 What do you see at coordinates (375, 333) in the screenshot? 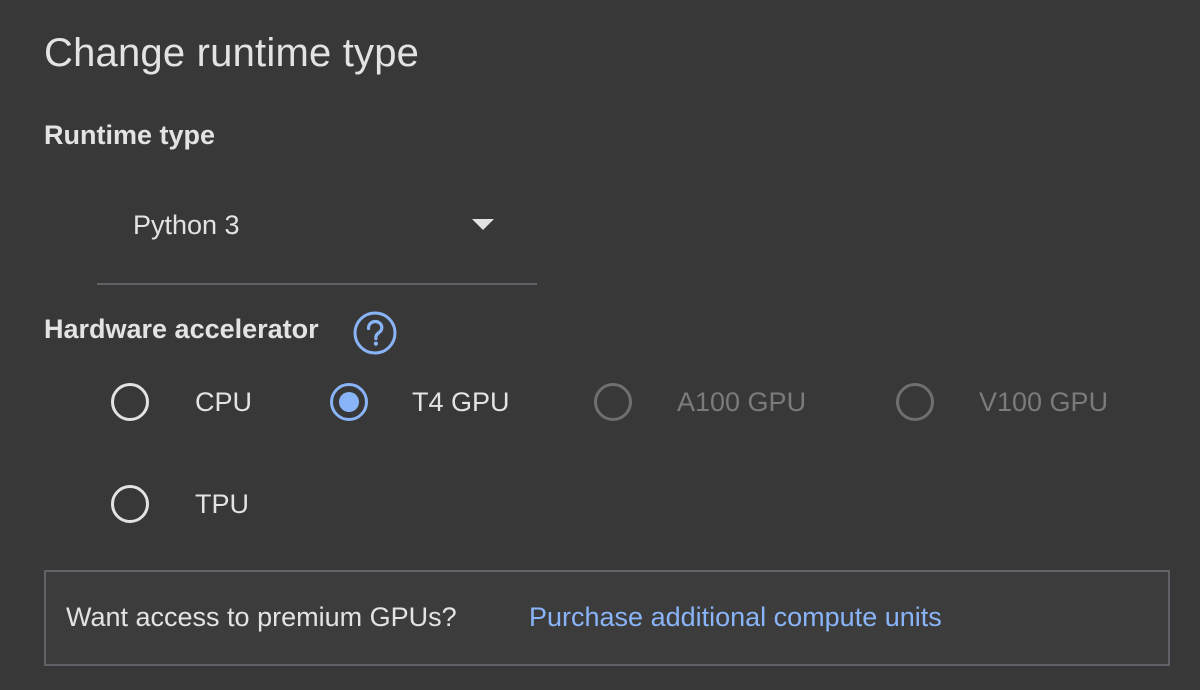
I see `help-circle-icon` at bounding box center [375, 333].